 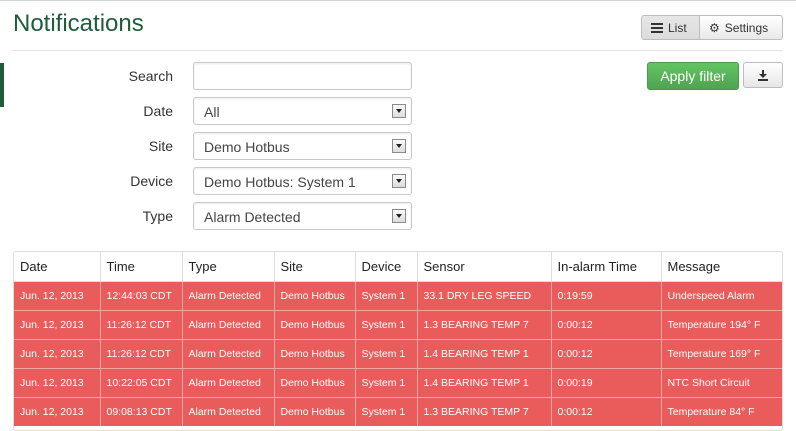 I want to click on download-icon, so click(x=763, y=75).